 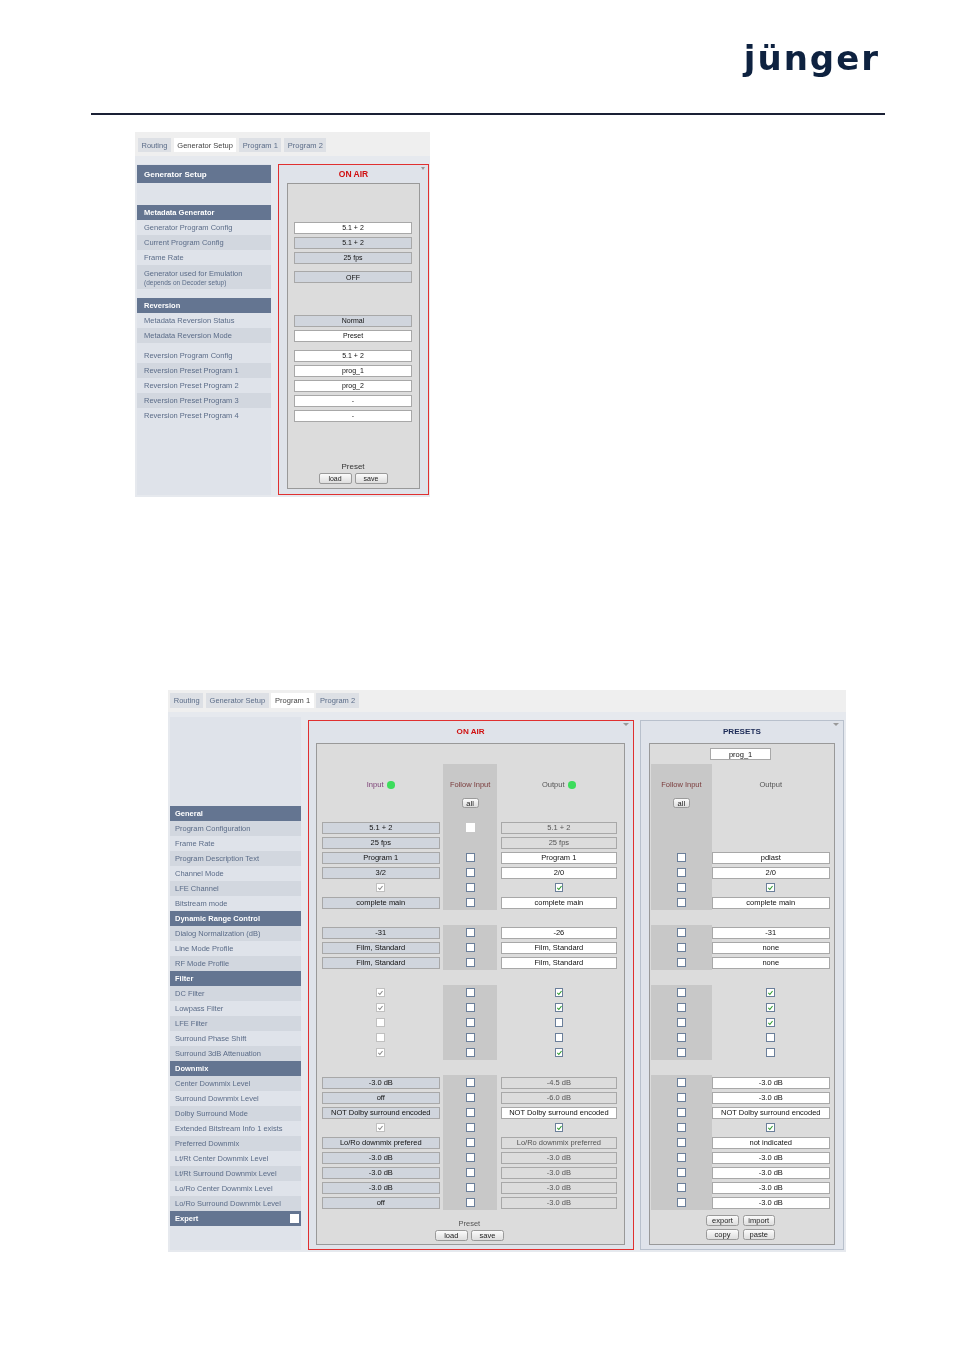 I want to click on preset-button: export, so click(x=722, y=1221).